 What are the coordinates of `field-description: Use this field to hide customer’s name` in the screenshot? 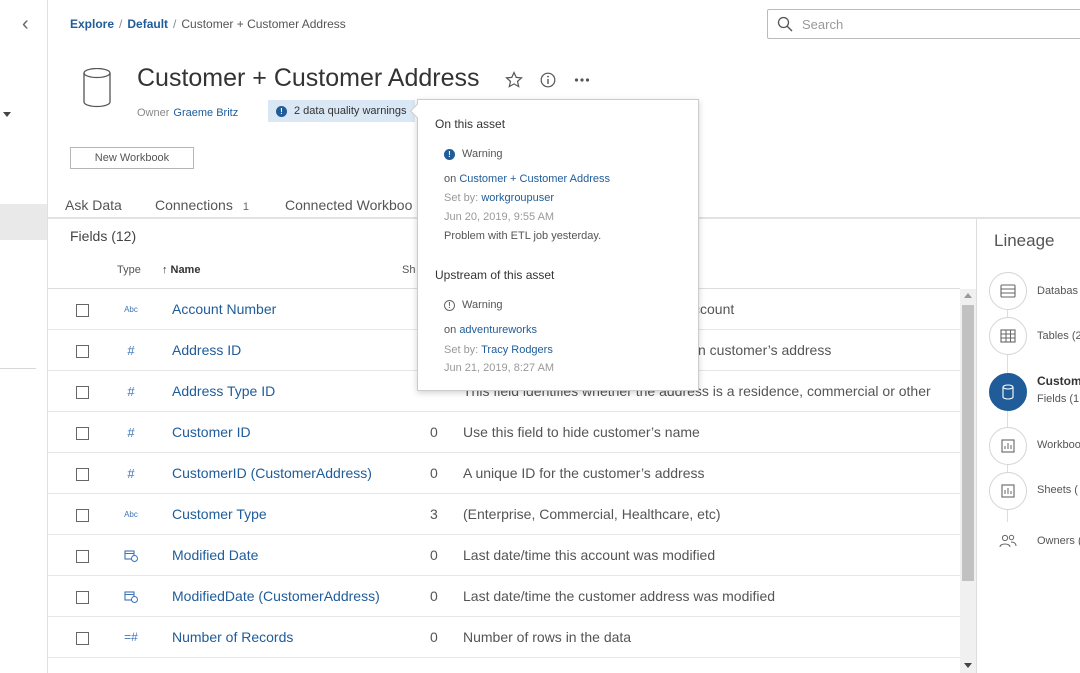 It's located at (581, 432).